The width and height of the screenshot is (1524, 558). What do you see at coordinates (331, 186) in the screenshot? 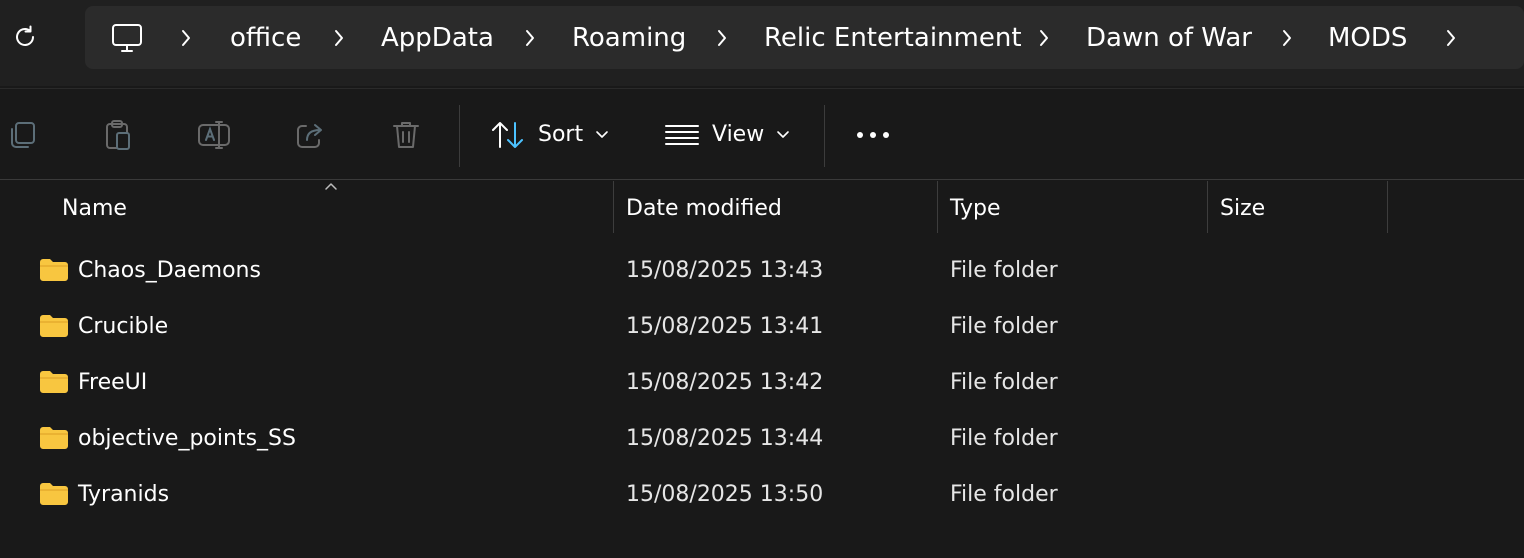
I see `sort-ascending-indicator-icon` at bounding box center [331, 186].